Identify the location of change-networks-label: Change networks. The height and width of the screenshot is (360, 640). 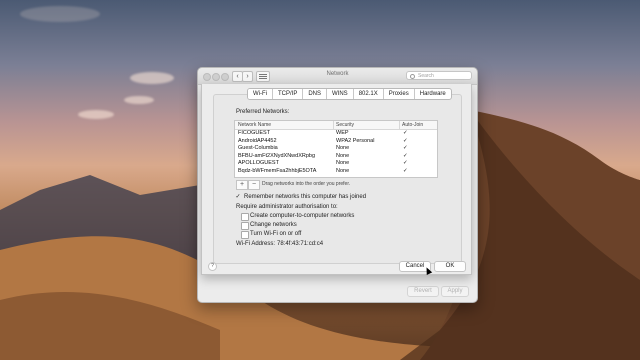
(273, 225).